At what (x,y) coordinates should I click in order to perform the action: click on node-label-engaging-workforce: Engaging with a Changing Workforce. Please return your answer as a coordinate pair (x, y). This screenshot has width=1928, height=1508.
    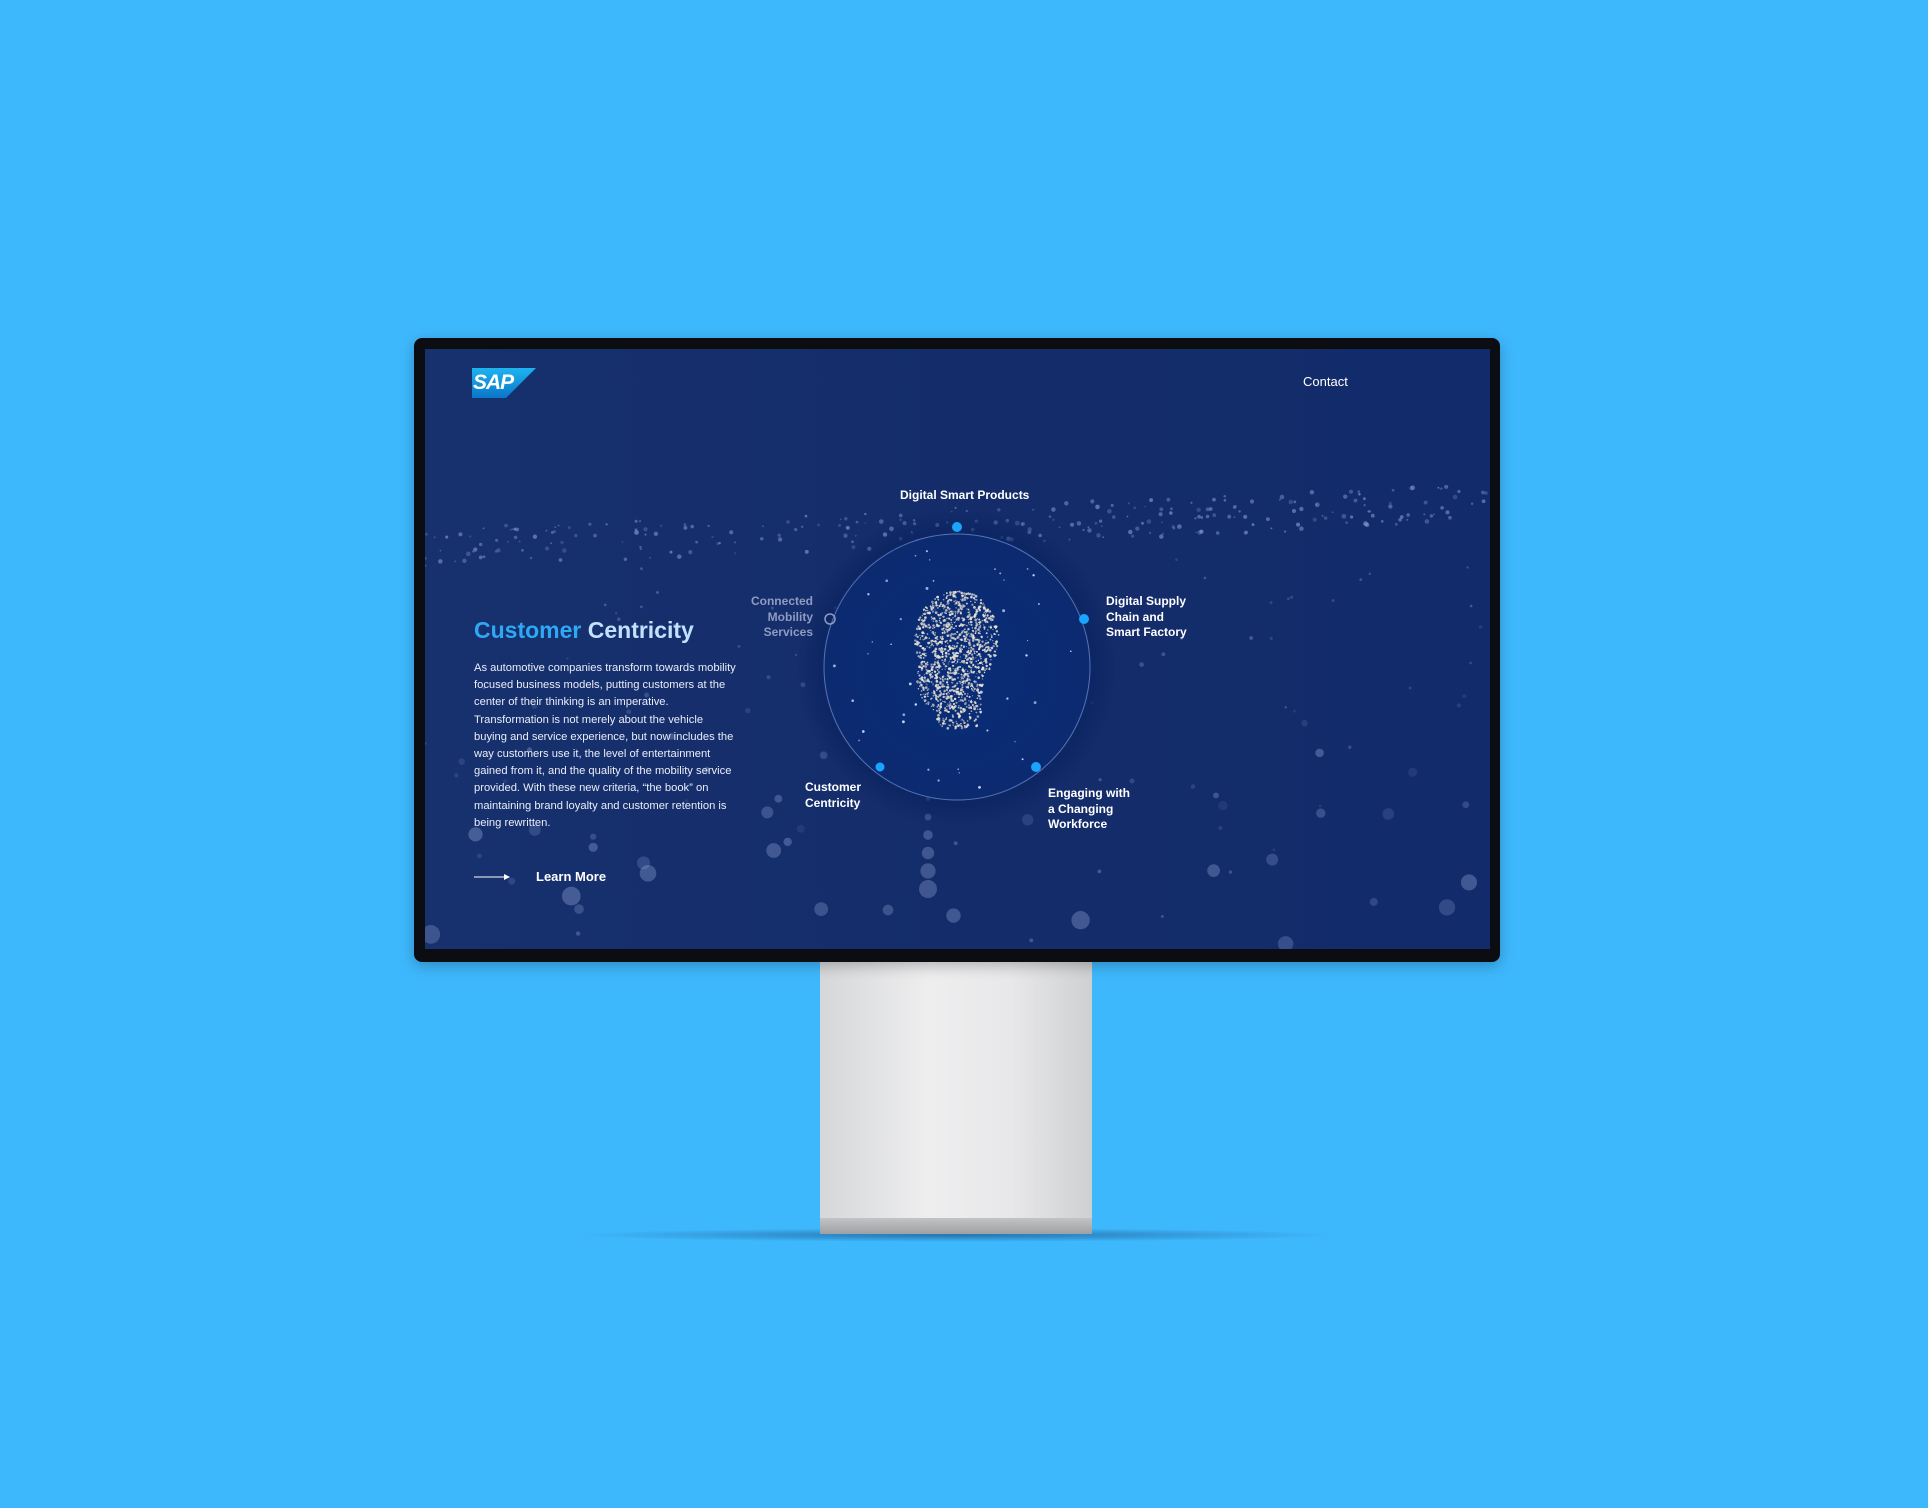
    Looking at the image, I should click on (1089, 809).